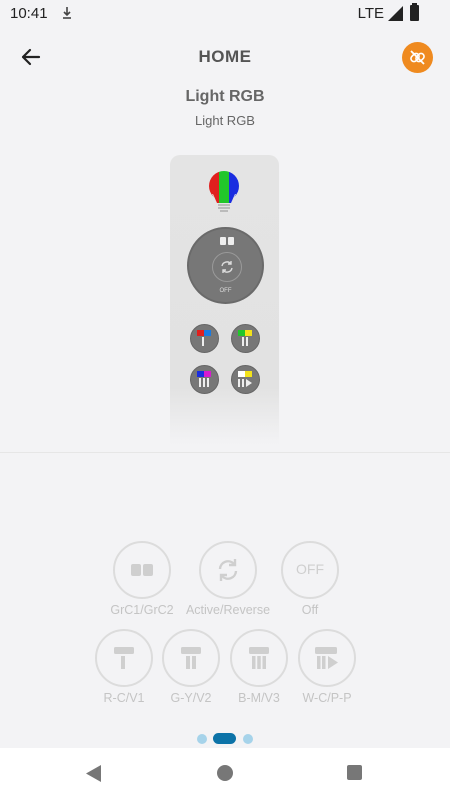  Describe the element at coordinates (142, 610) in the screenshot. I see `grc-label: GrC1/GrC2` at that location.